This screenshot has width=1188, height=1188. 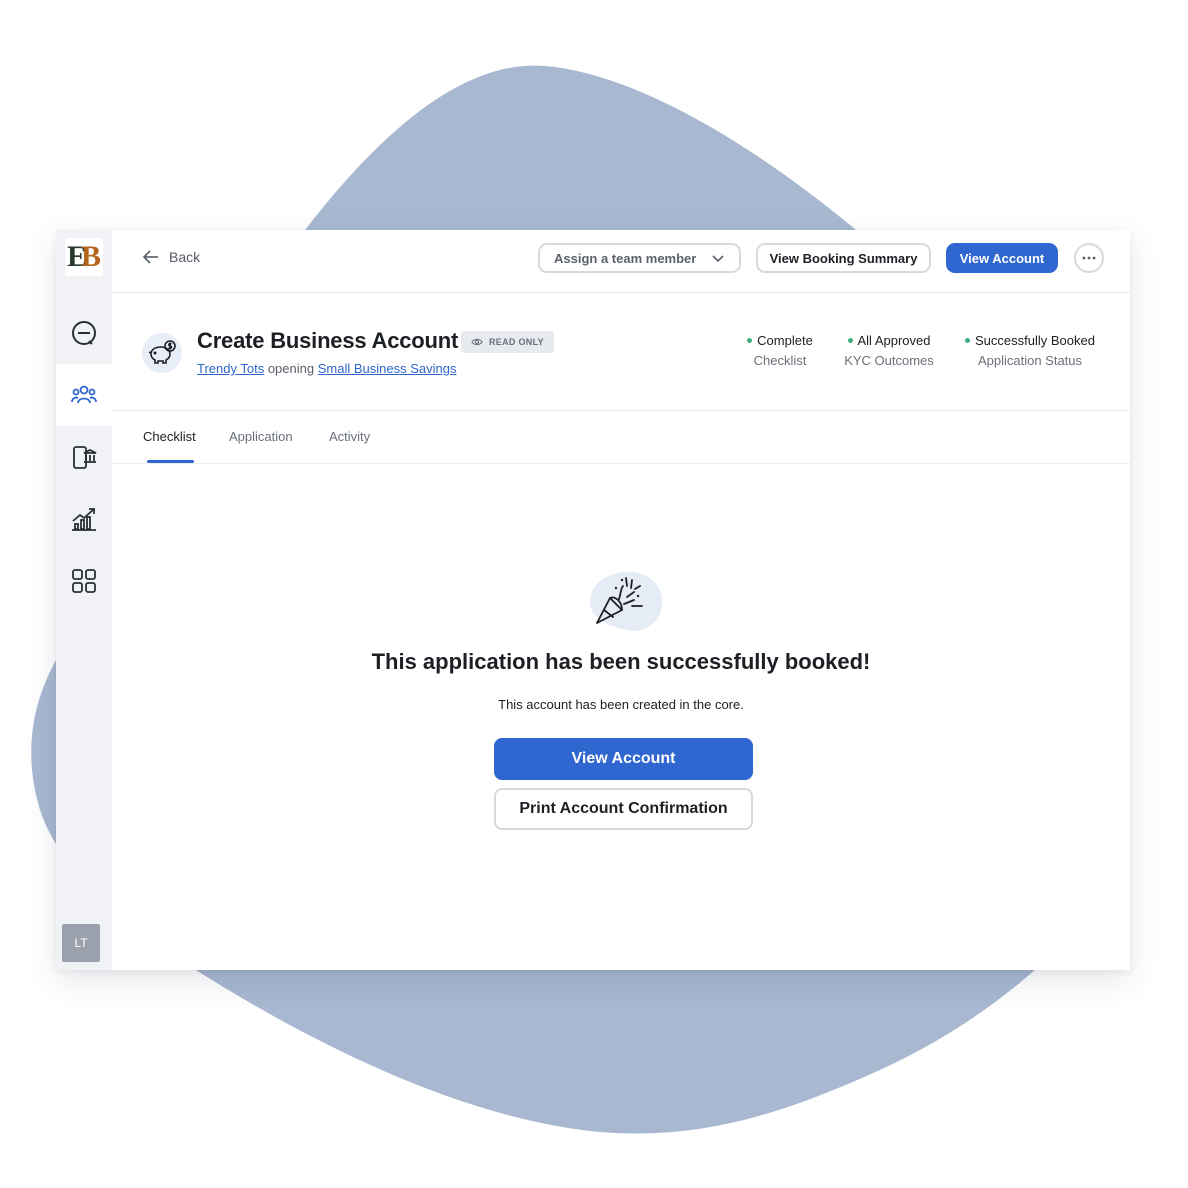 I want to click on minus-circle-icon, so click(x=84, y=333).